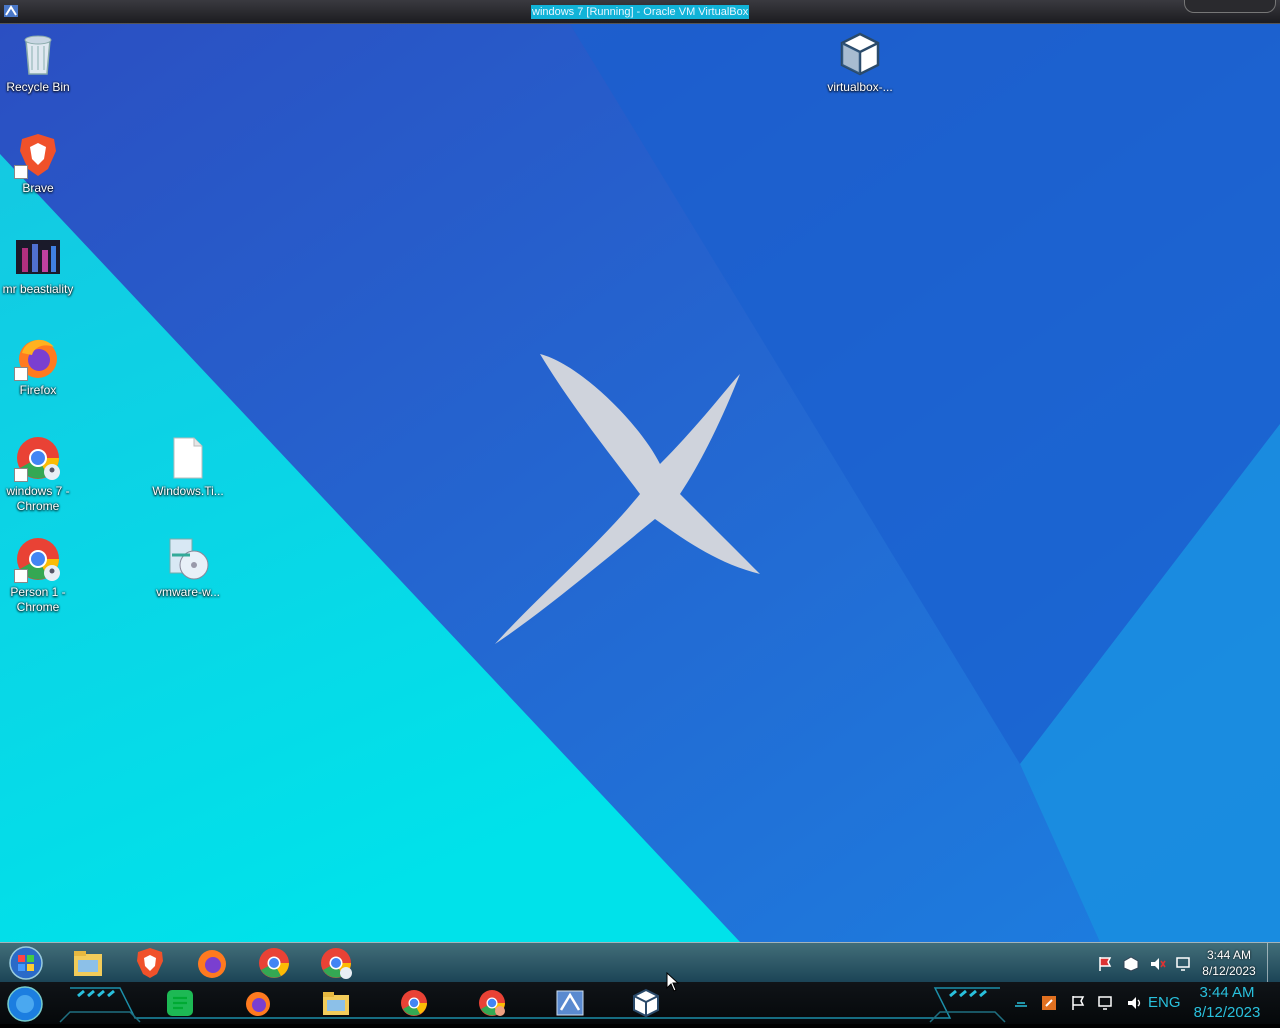 The width and height of the screenshot is (1280, 1028). I want to click on installer-disc-icon, so click(188, 559).